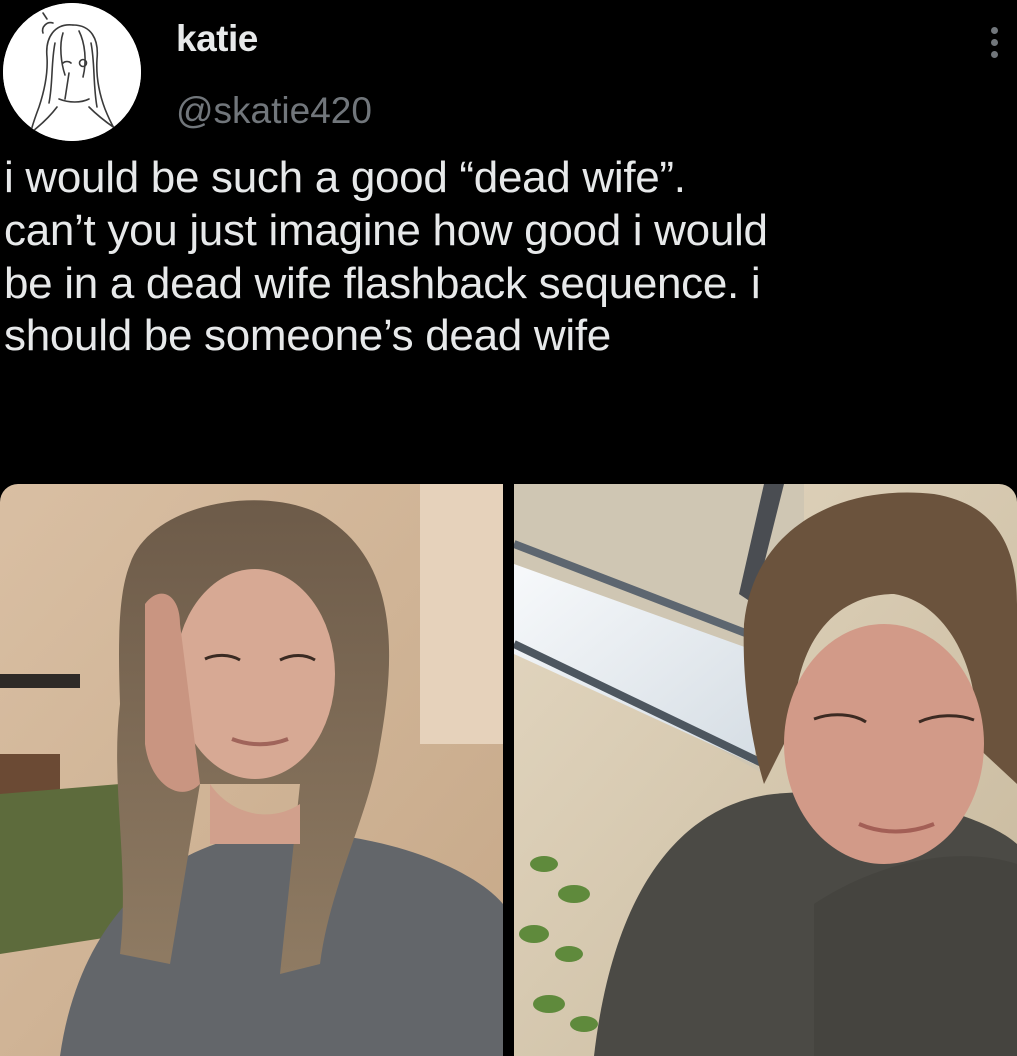 The image size is (1017, 1056). What do you see at coordinates (274, 111) in the screenshot?
I see `user-handle: @skatie420` at bounding box center [274, 111].